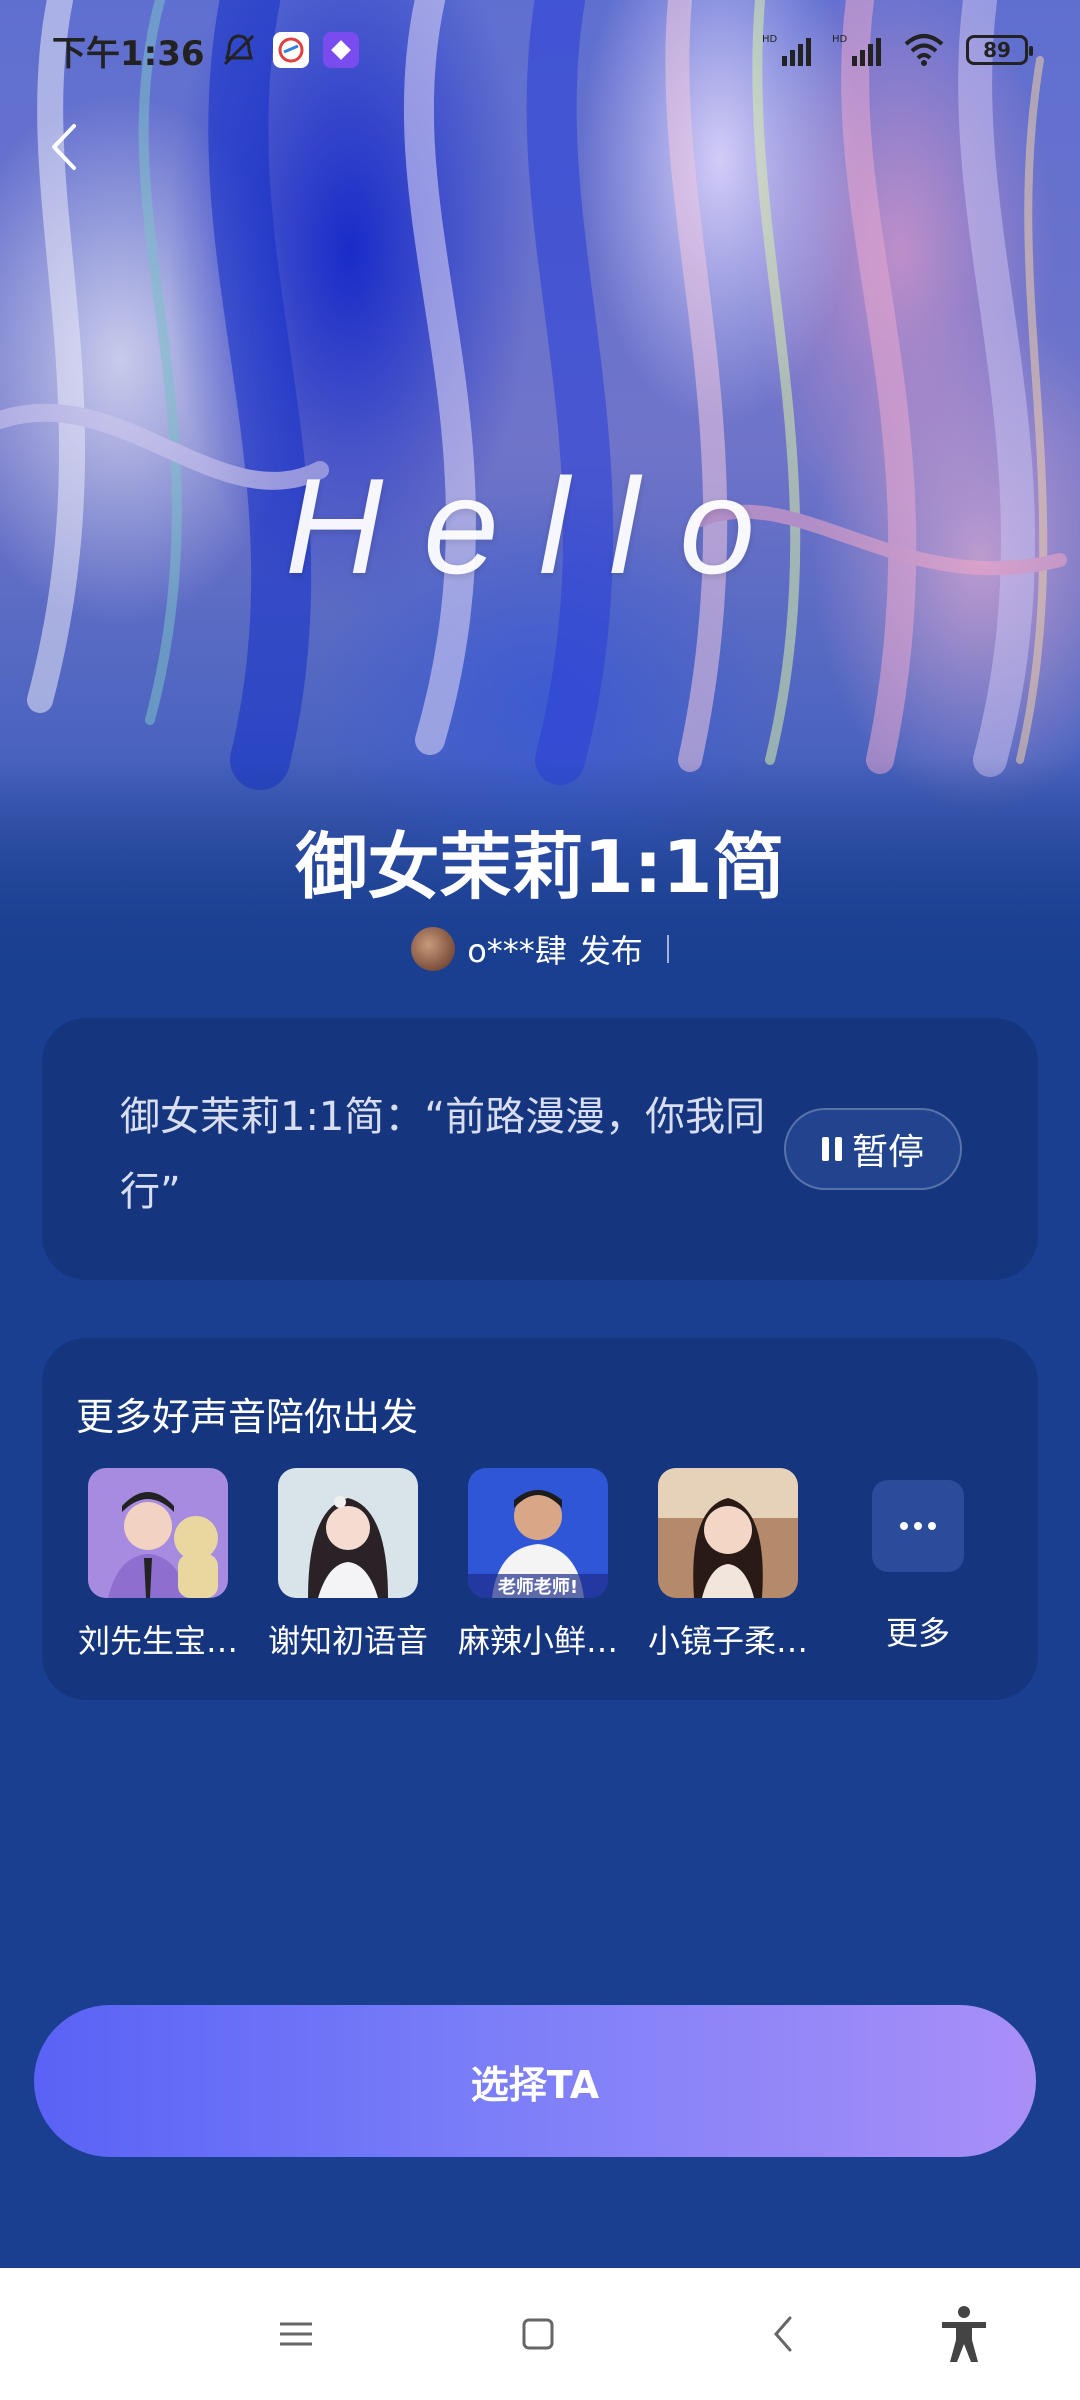 The width and height of the screenshot is (1080, 2400). Describe the element at coordinates (917, 1633) in the screenshot. I see `more-label: 更多` at that location.